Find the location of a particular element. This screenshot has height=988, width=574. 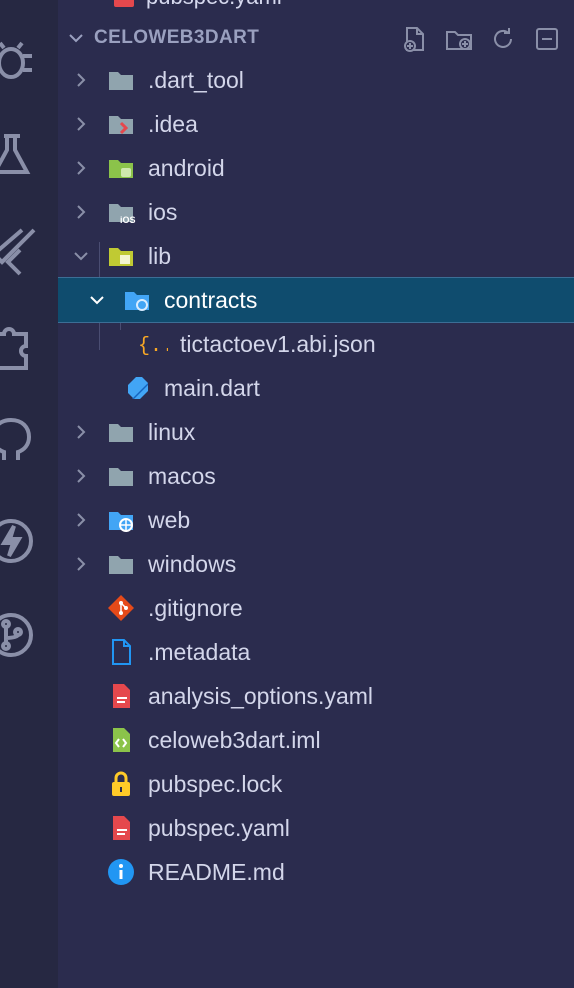

file-row: analysis_options.yaml is located at coordinates (316, 696).